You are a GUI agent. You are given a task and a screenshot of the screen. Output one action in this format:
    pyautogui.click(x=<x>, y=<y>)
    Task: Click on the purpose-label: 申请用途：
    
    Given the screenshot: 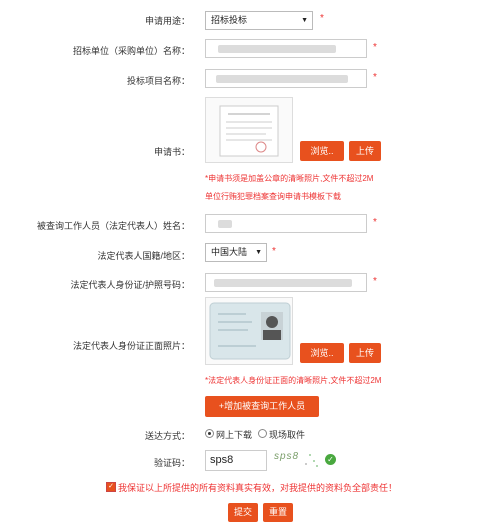 What is the action you would take?
    pyautogui.click(x=167, y=21)
    